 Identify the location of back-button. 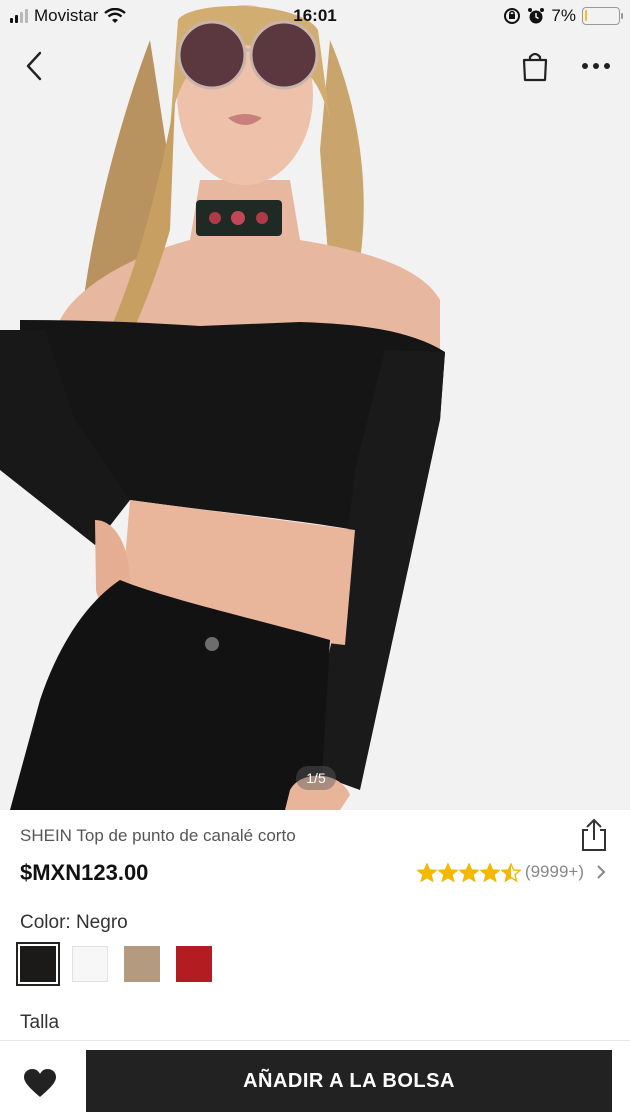
(34, 66).